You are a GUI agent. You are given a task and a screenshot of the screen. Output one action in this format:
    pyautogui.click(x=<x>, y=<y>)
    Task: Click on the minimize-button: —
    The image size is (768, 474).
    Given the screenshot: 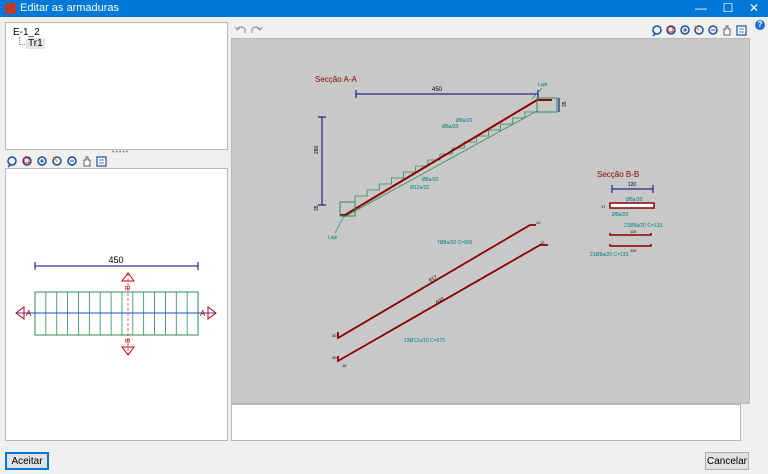 What is the action you would take?
    pyautogui.click(x=701, y=8)
    